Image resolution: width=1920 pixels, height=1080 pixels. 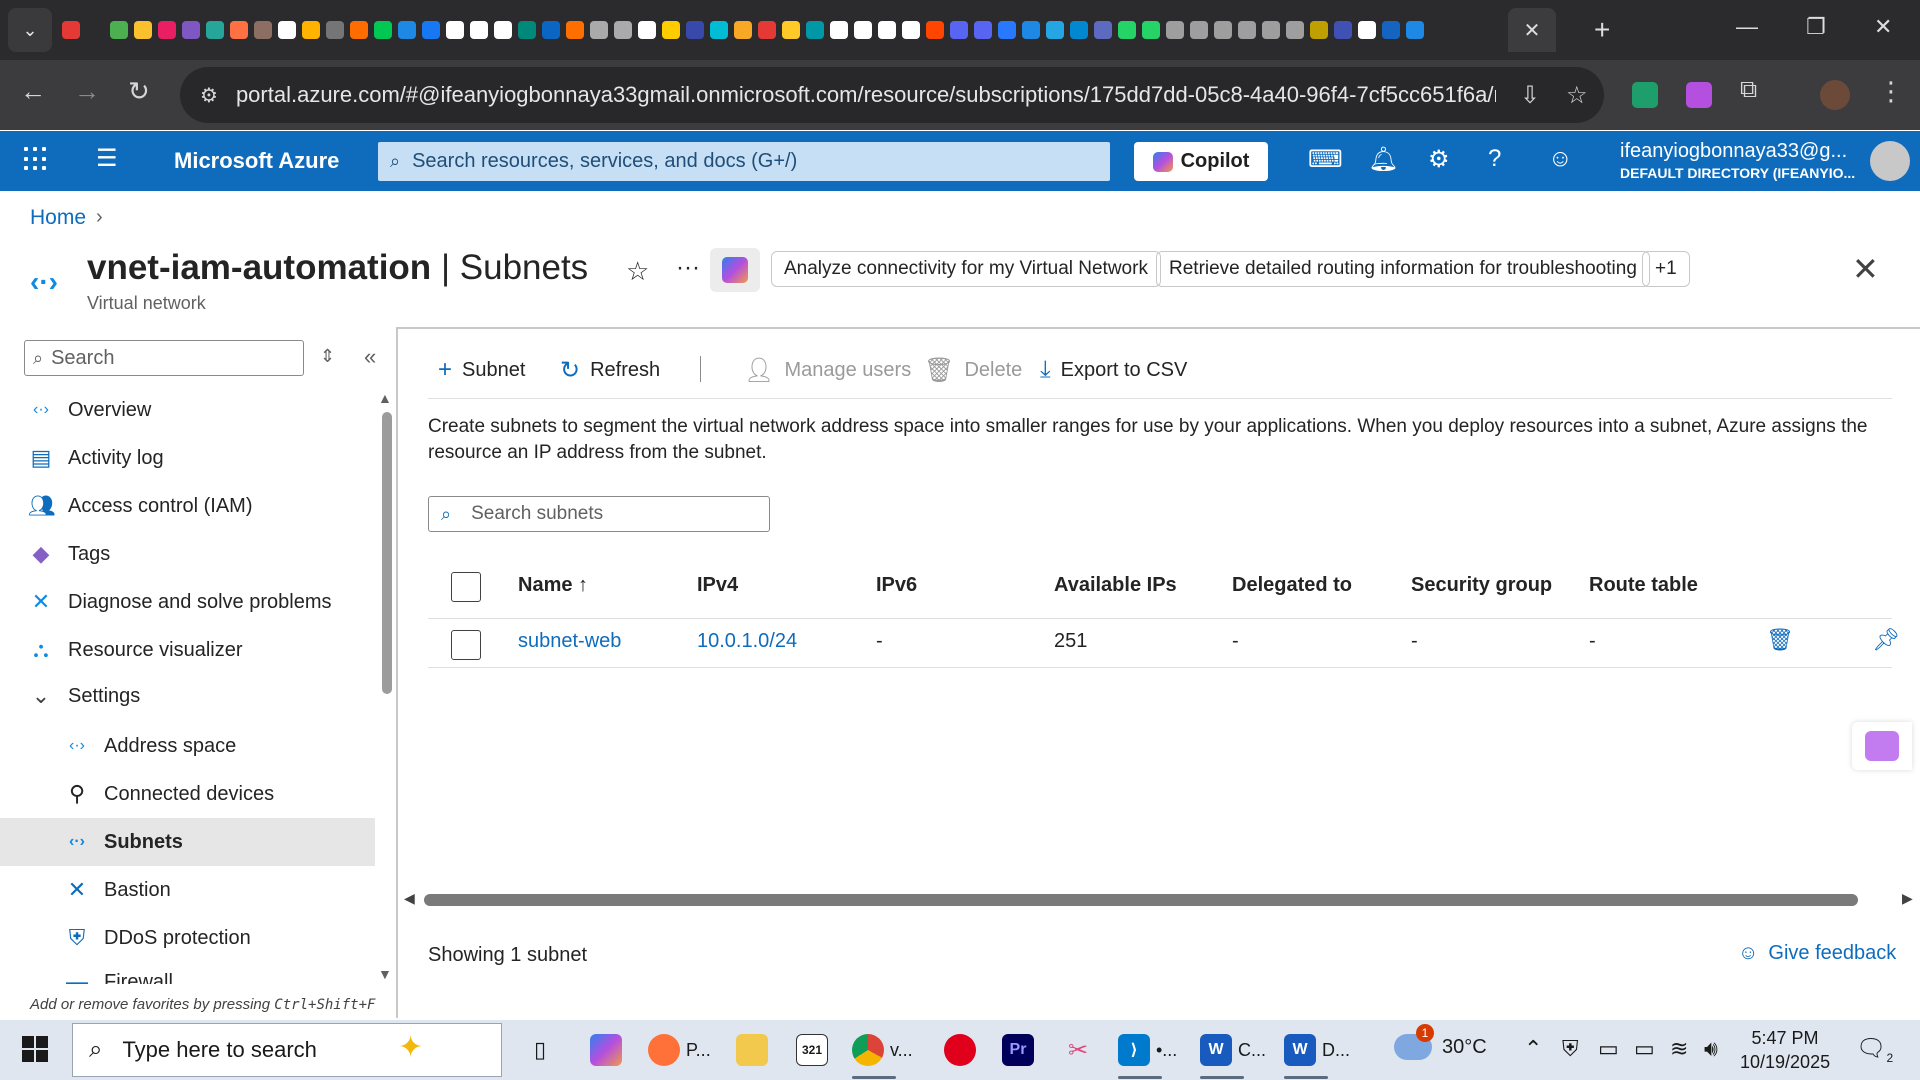 I want to click on chevron-up-icon: ⌃, so click(x=1533, y=1049).